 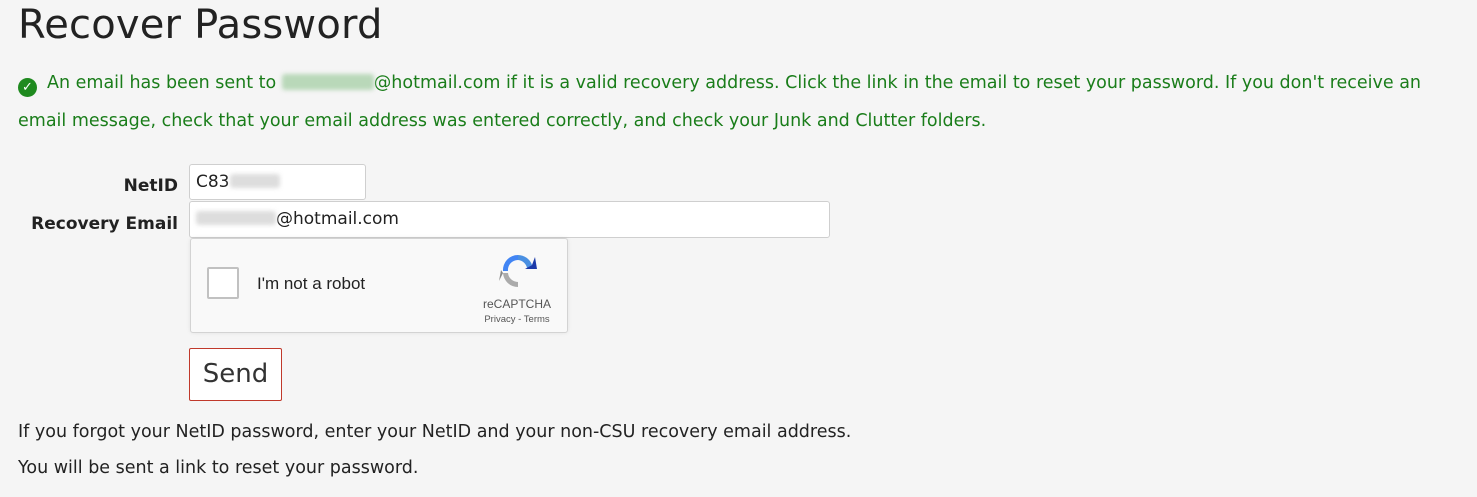 I want to click on check-circle-icon: ✓, so click(x=27, y=87).